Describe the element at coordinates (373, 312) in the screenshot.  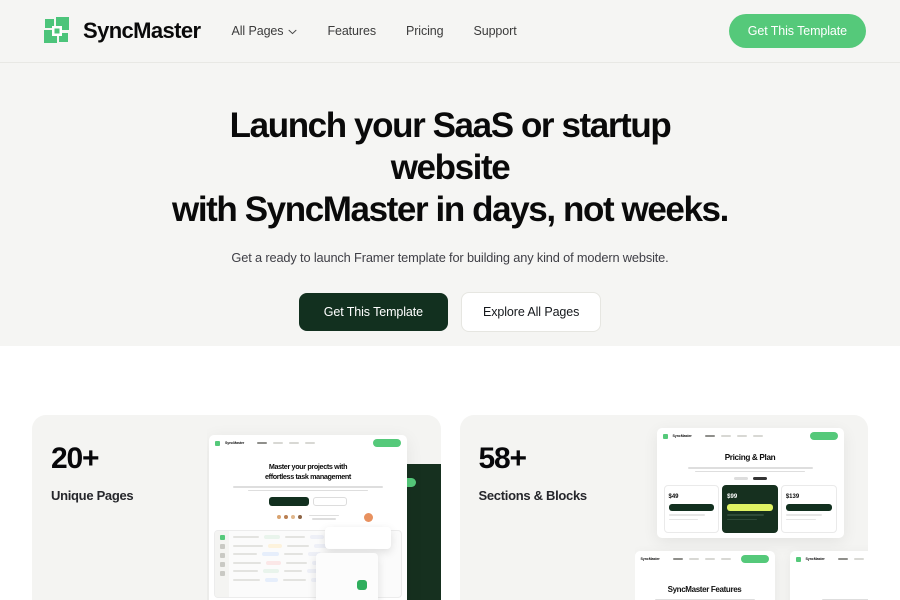
I see `hero-get-template-button: Get This Template` at that location.